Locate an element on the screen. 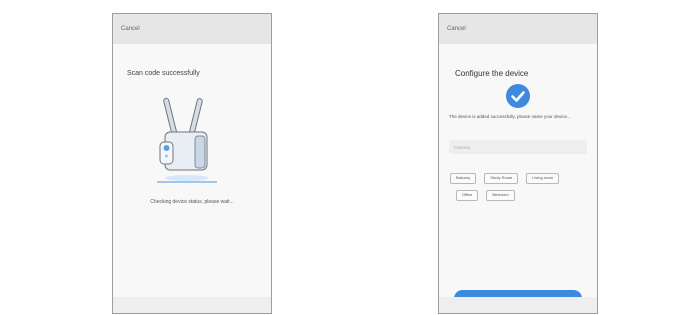 The height and width of the screenshot is (315, 675). device-name-input is located at coordinates (518, 147).